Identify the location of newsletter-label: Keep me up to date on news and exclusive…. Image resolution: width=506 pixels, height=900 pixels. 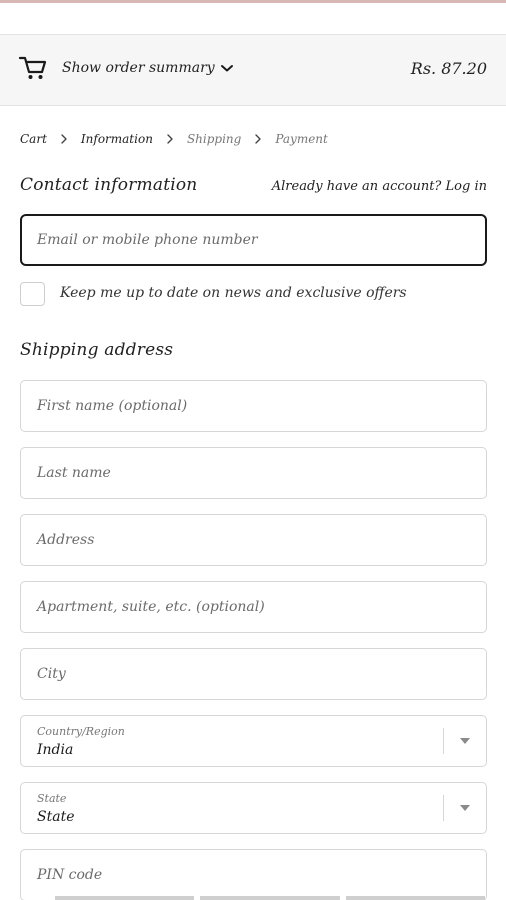
(233, 293).